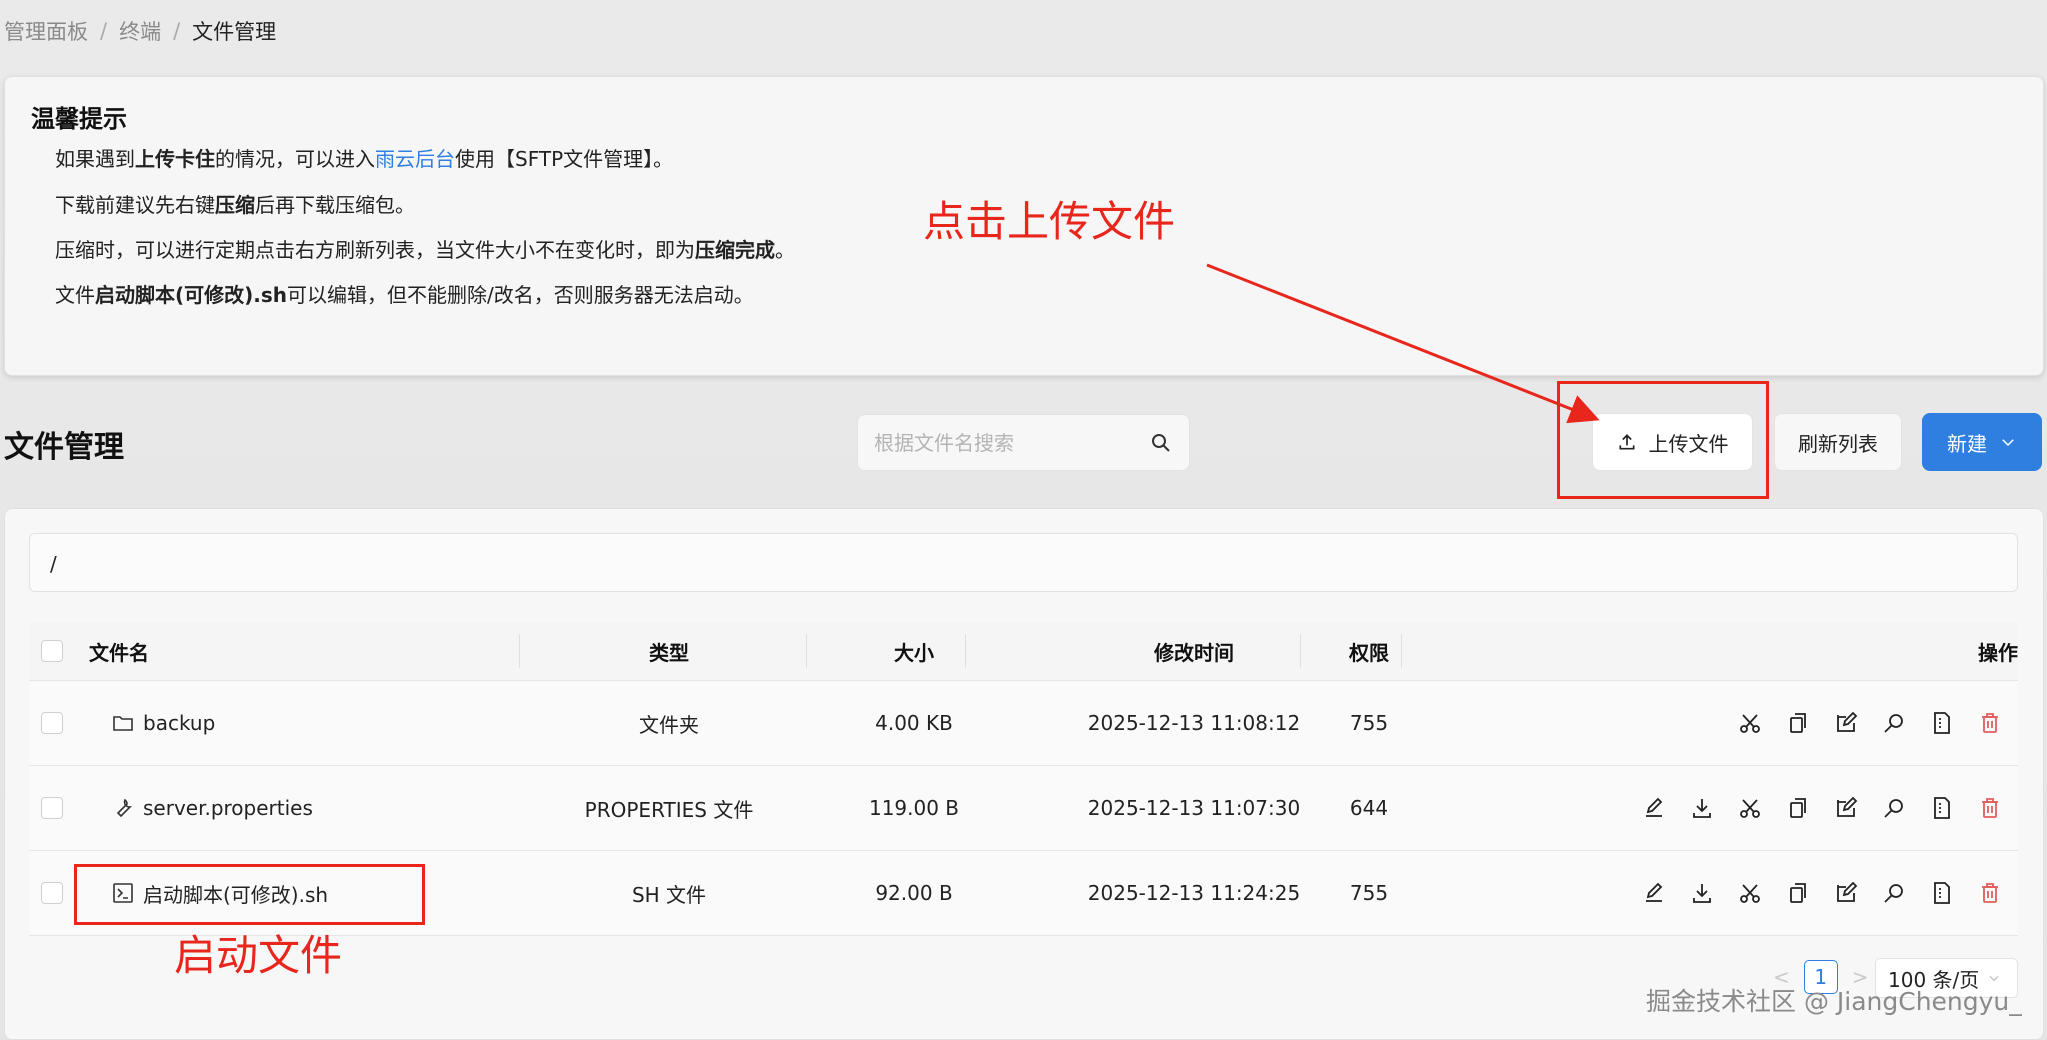 The height and width of the screenshot is (1040, 2047). I want to click on file-name-cell: server.properties, so click(212, 808).